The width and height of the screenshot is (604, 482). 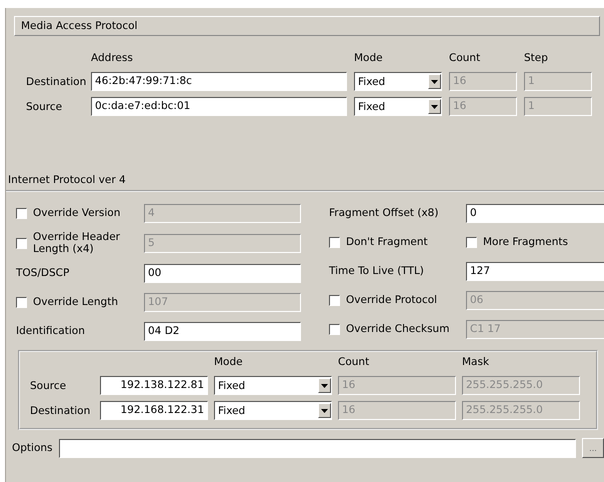 What do you see at coordinates (222, 331) in the screenshot?
I see `text-field: 04 D2` at bounding box center [222, 331].